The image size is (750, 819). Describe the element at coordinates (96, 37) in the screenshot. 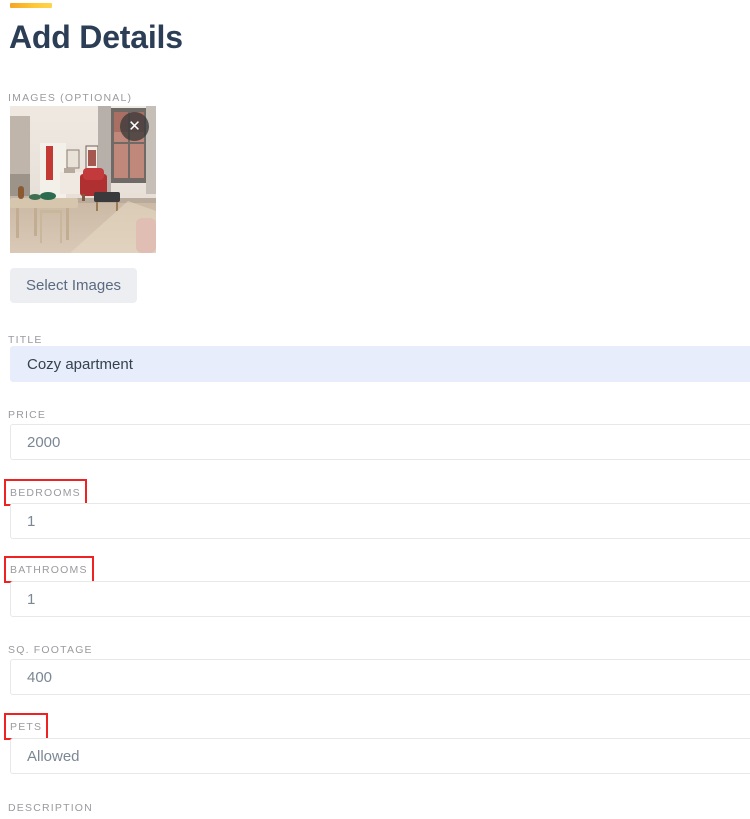

I see `page-title: Add Details` at that location.